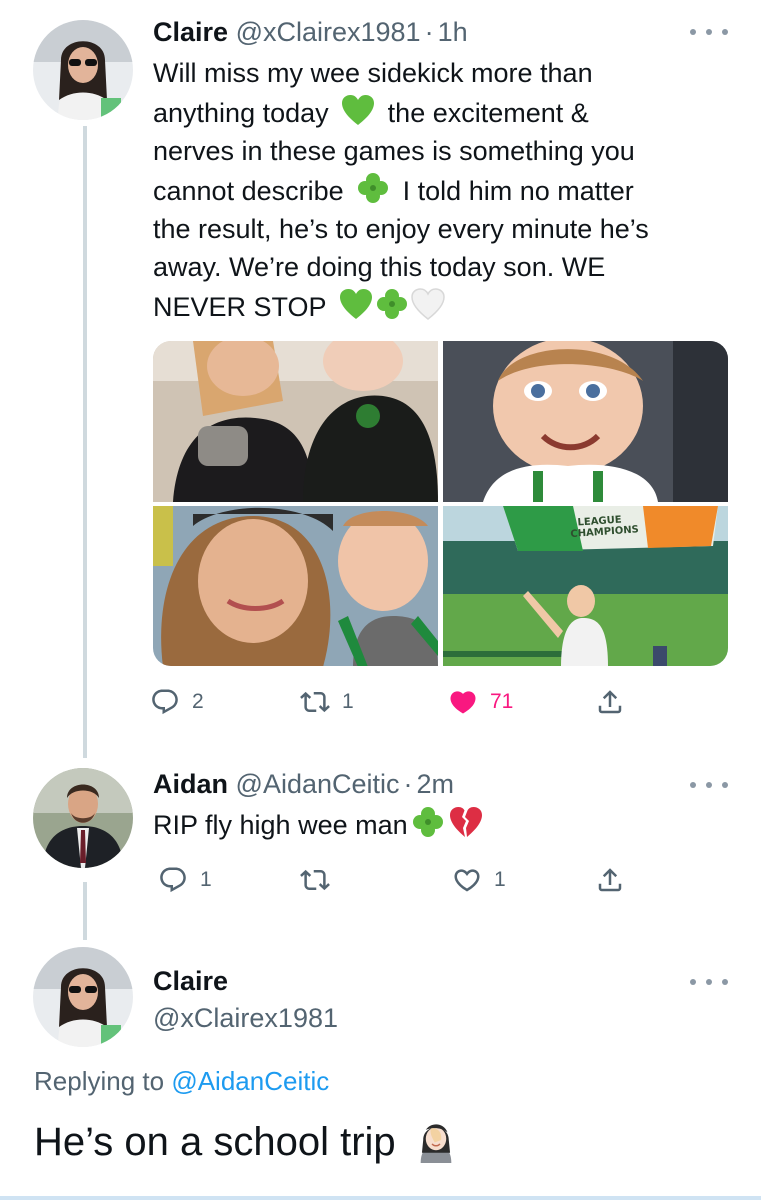 This screenshot has height=1200, width=761. I want to click on tweet-header: Aidan @AidanCeitic · 2m, so click(303, 784).